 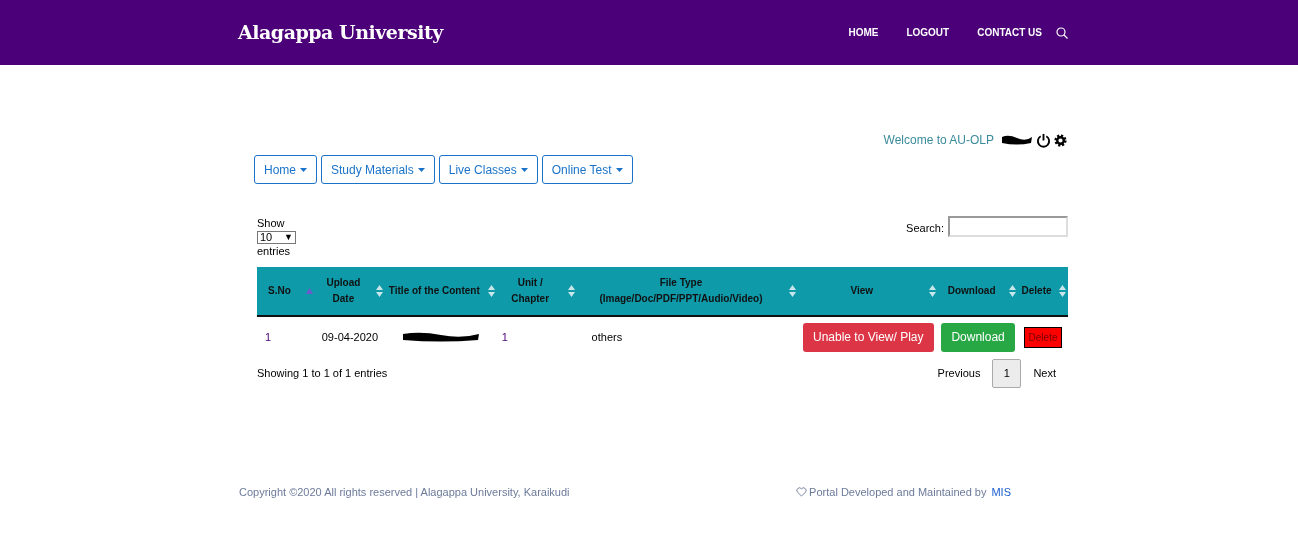 What do you see at coordinates (1060, 140) in the screenshot?
I see `settings-icon` at bounding box center [1060, 140].